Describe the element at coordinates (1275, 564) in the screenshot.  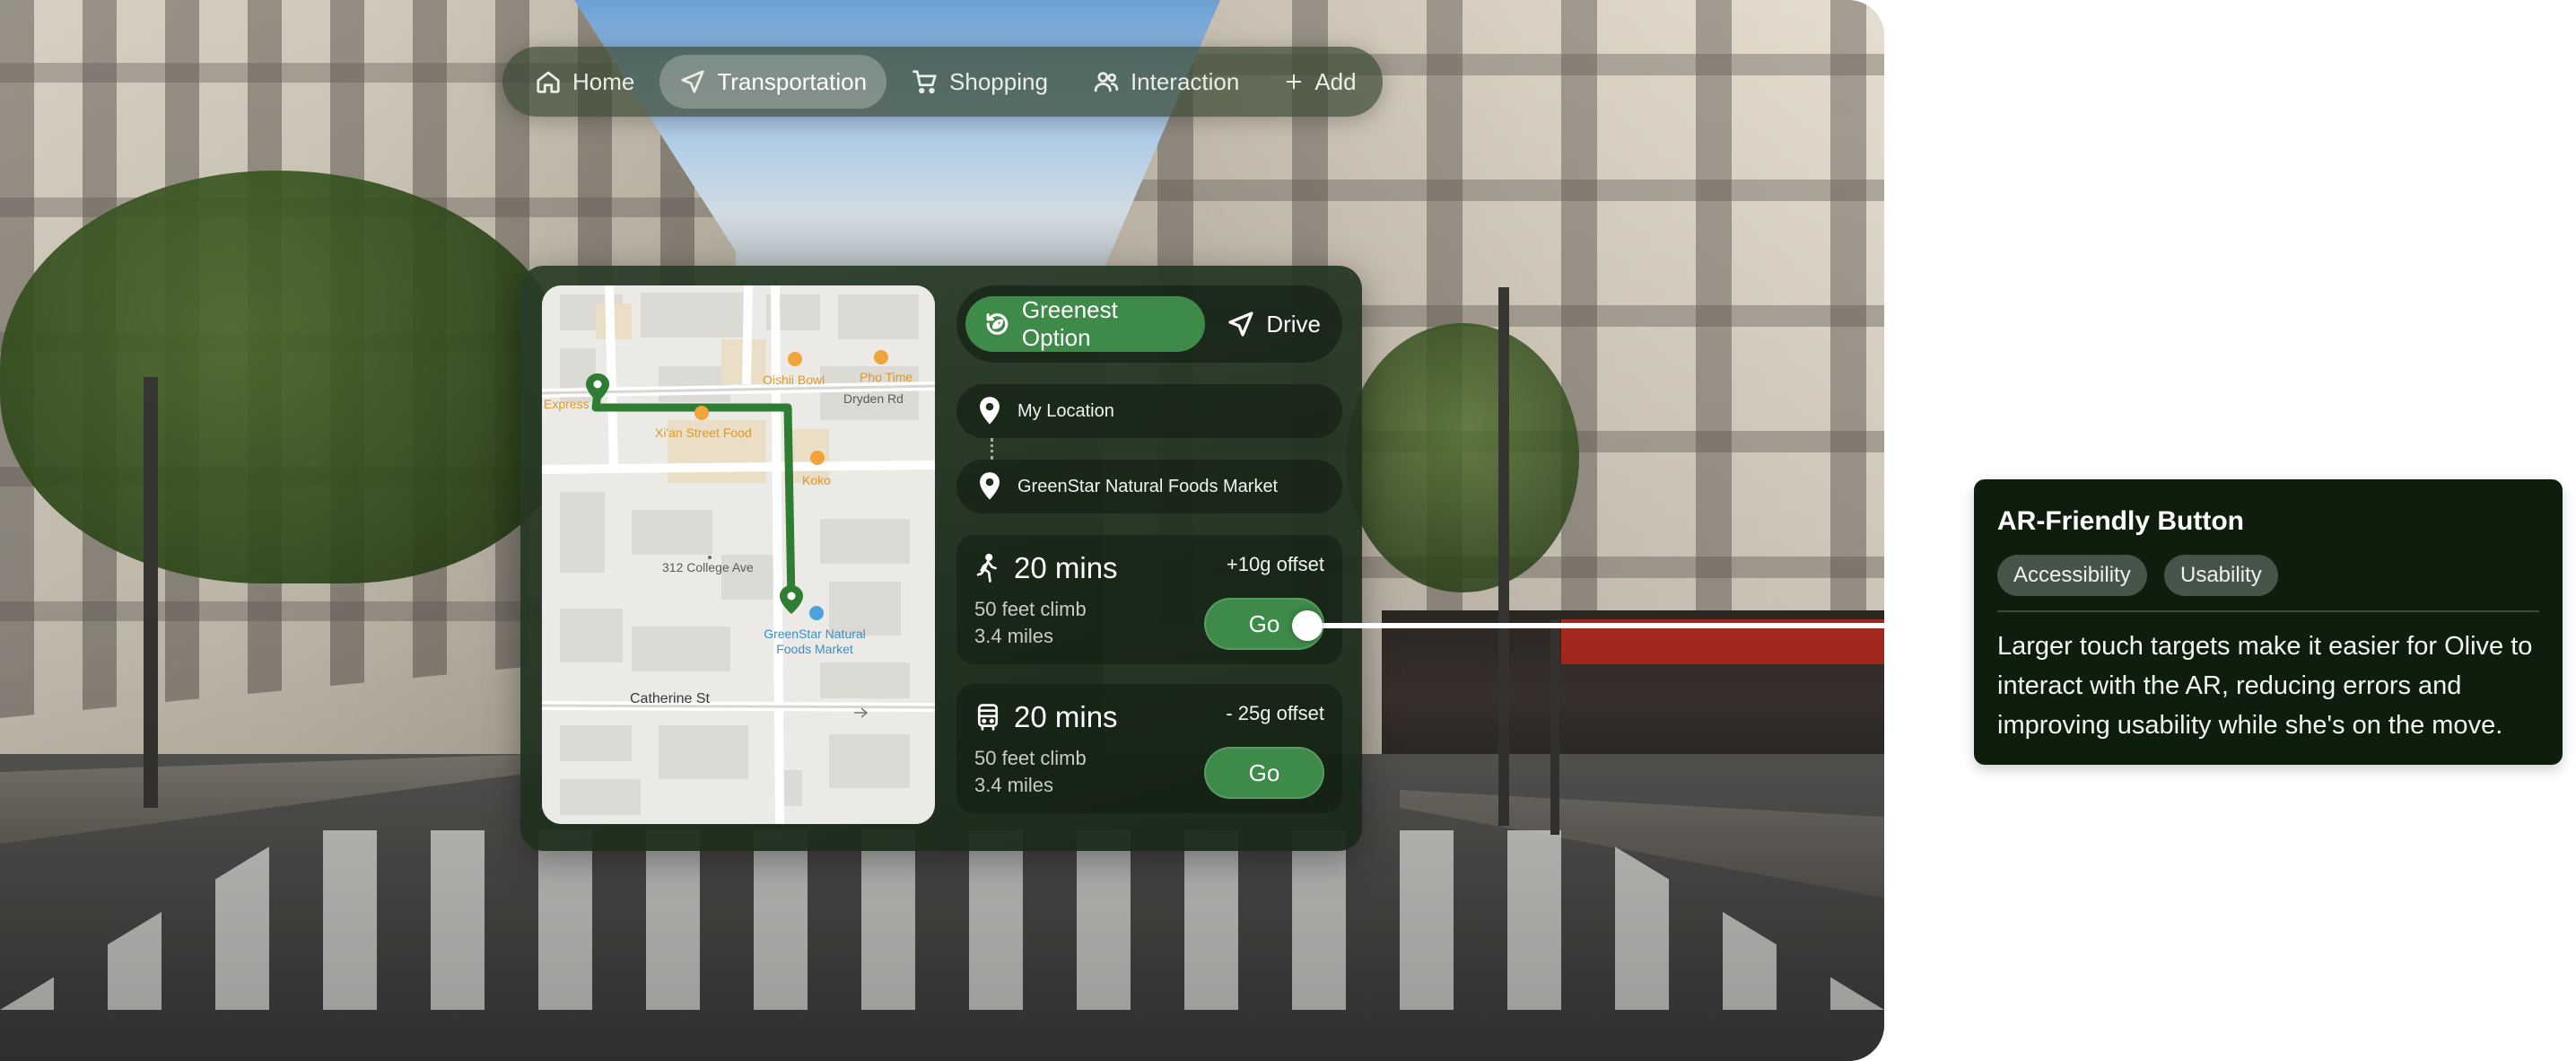
I see `carbon-offset: +10g offset` at that location.